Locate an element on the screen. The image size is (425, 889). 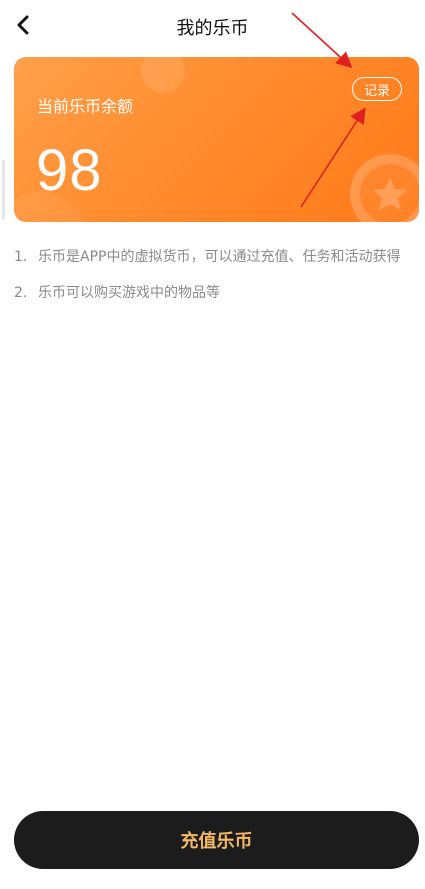
record-button: 记录 is located at coordinates (377, 89).